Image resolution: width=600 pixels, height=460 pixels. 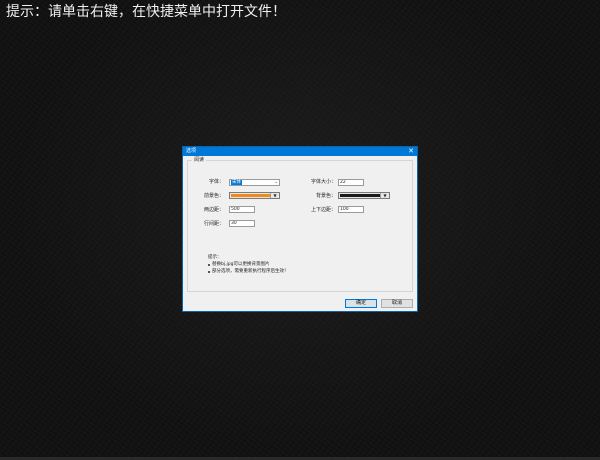 What do you see at coordinates (361, 303) in the screenshot?
I see `ok-button: 确定` at bounding box center [361, 303].